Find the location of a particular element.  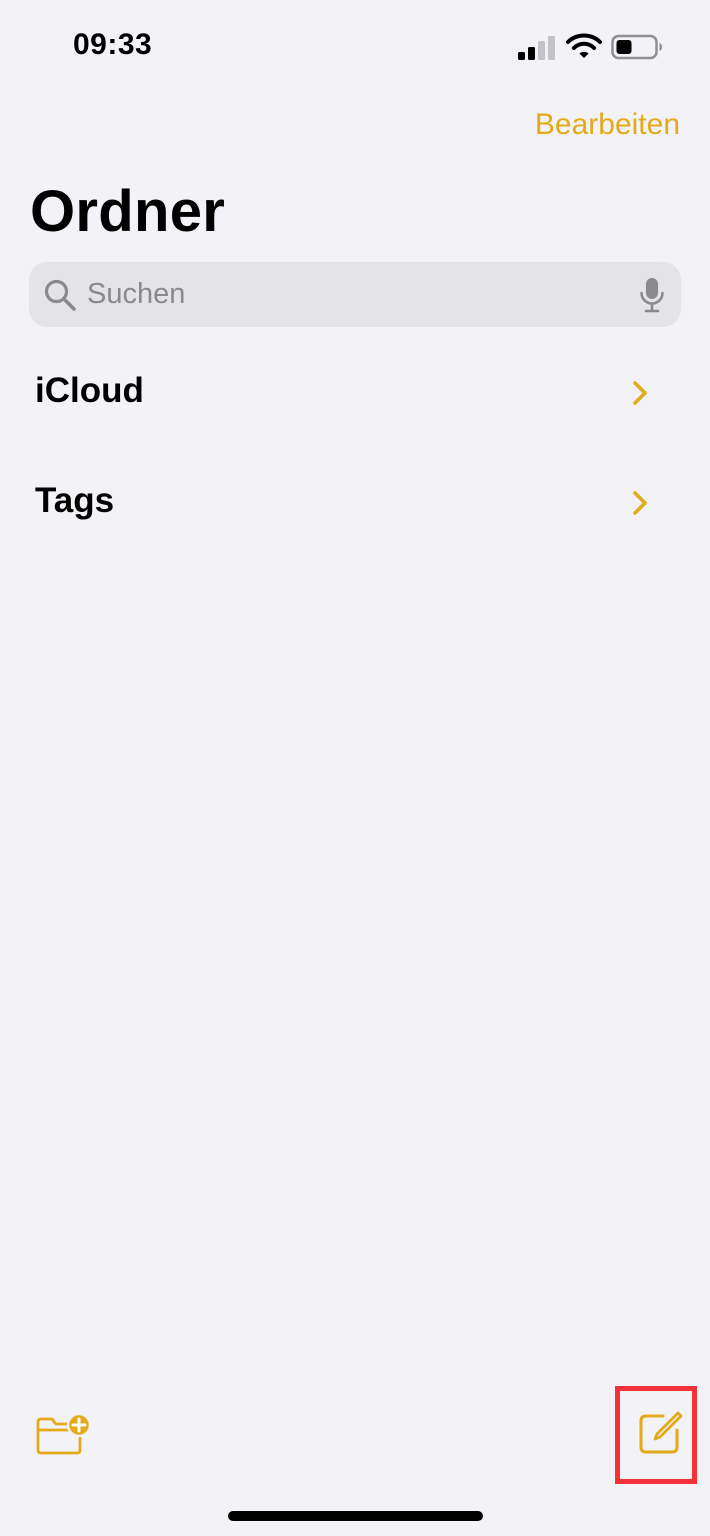

search-input is located at coordinates (357, 294).